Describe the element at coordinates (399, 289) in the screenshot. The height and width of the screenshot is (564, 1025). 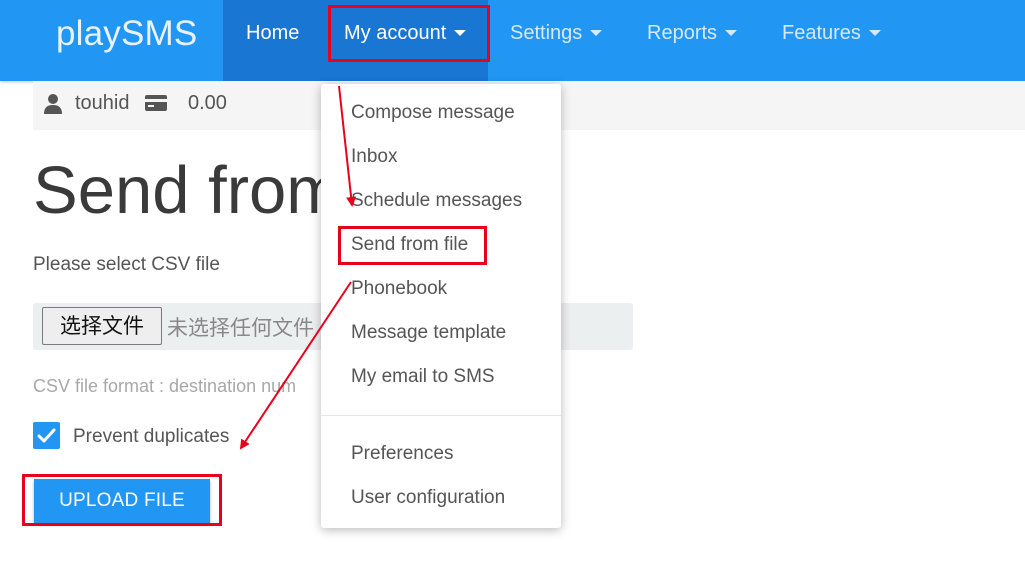
I see `menu-item-phonebook: Phonebook` at that location.